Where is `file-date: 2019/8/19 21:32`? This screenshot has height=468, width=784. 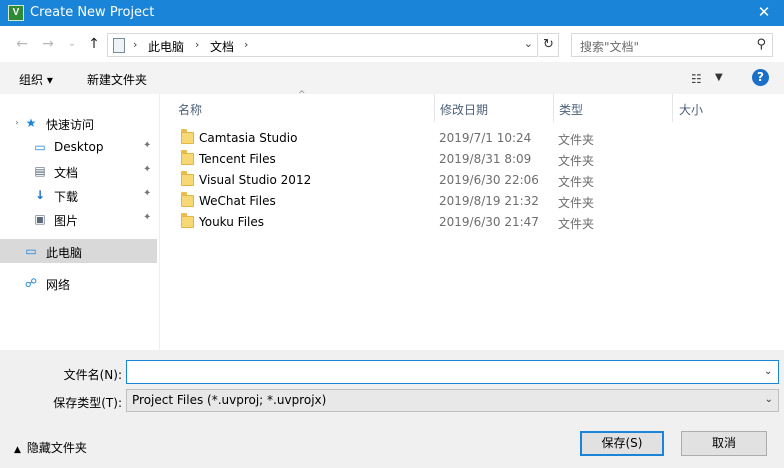 file-date: 2019/8/19 21:32 is located at coordinates (489, 201).